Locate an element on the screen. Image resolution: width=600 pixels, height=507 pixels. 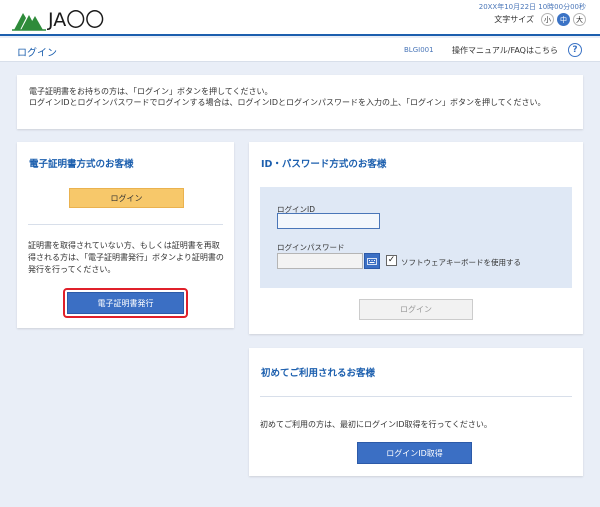
ja-logo-icon is located at coordinates (29, 20).